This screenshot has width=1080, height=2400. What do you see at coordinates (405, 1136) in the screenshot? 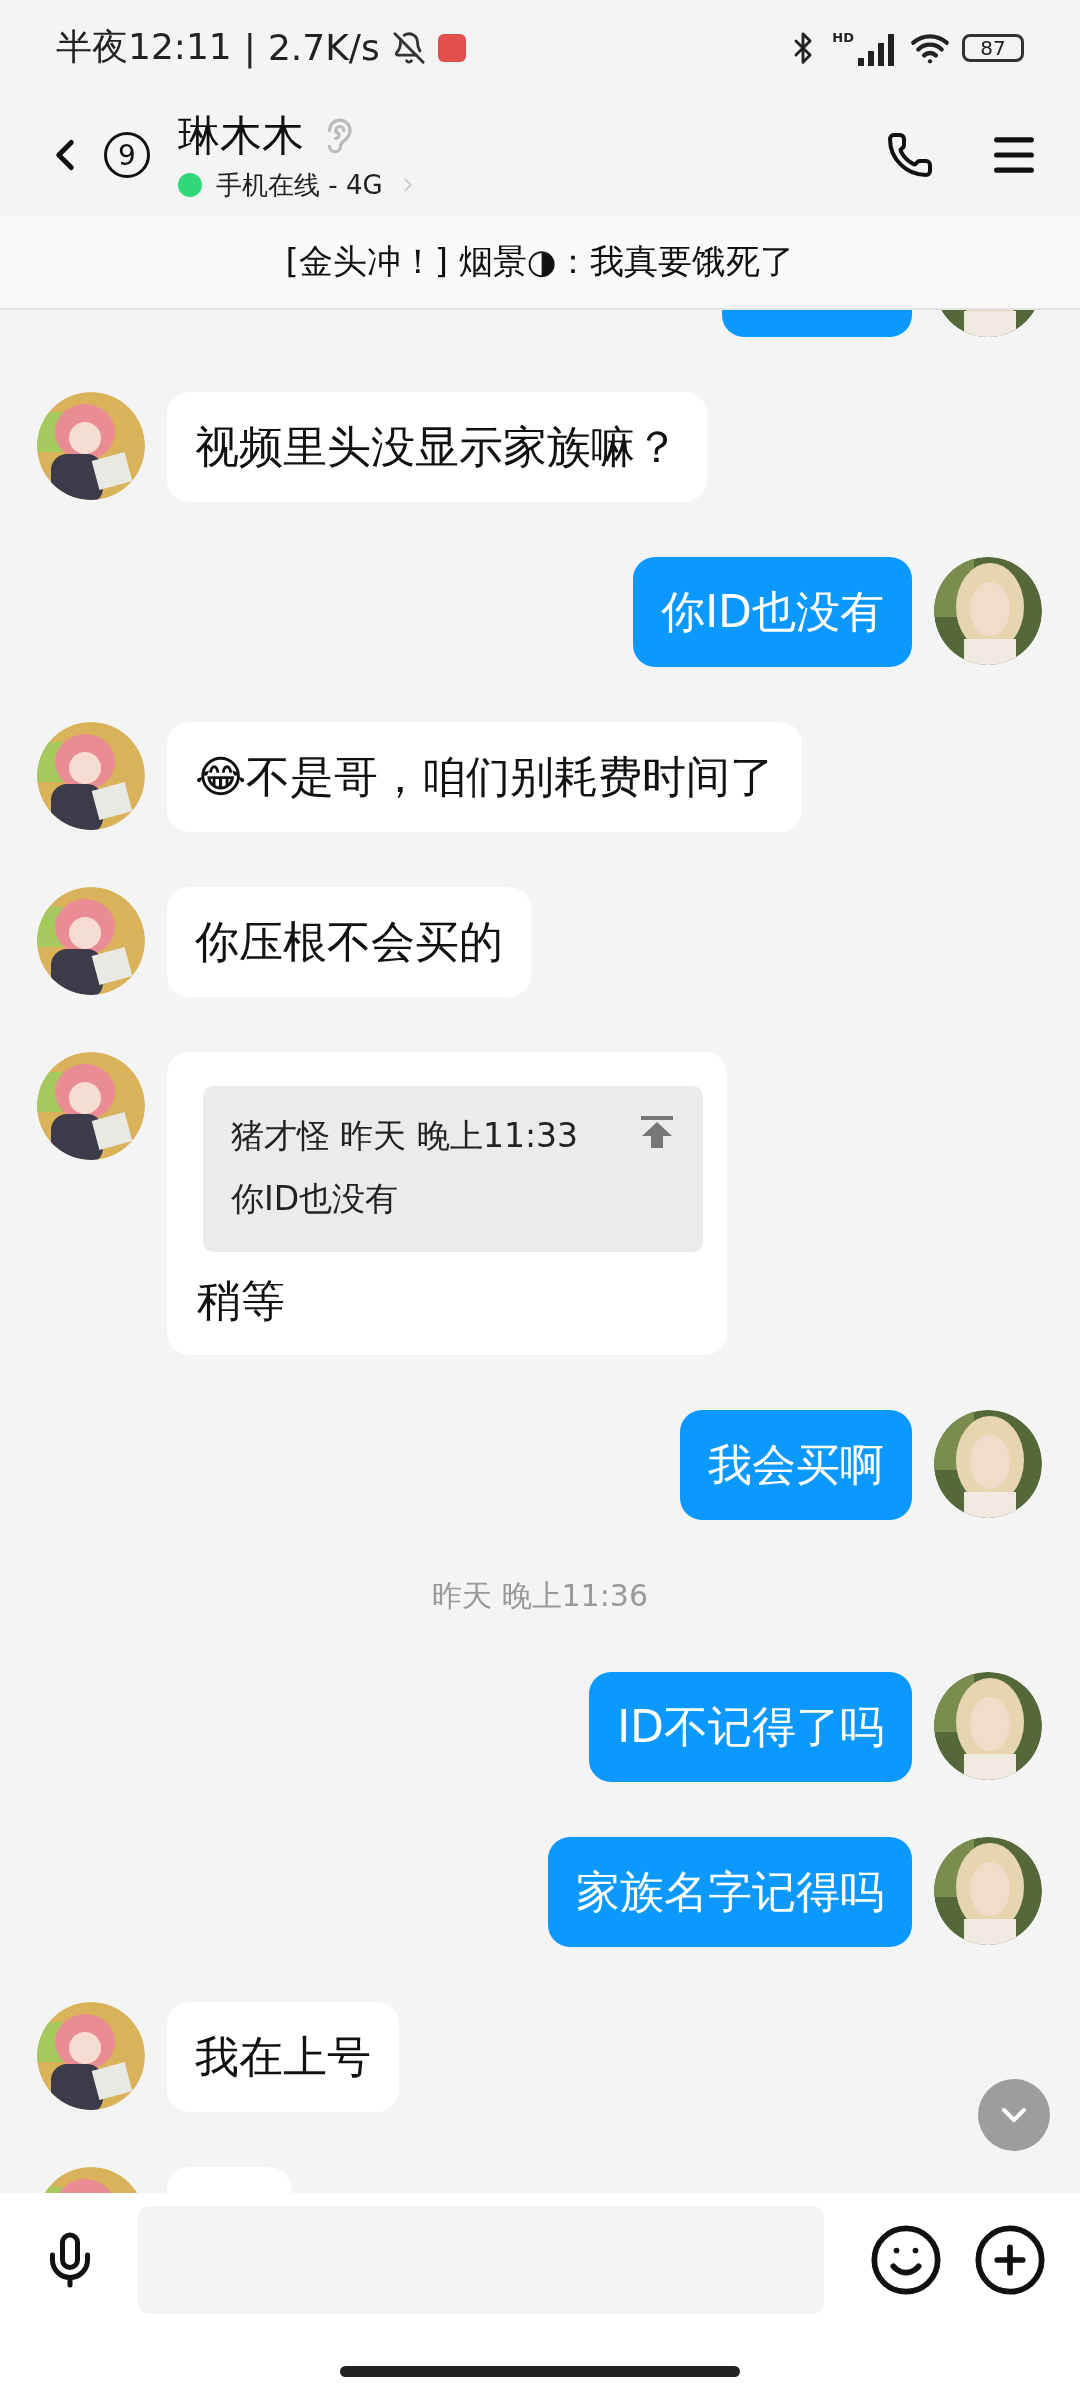
I see `quote-sender: 猪才怪 昨天 晚上11:33` at bounding box center [405, 1136].